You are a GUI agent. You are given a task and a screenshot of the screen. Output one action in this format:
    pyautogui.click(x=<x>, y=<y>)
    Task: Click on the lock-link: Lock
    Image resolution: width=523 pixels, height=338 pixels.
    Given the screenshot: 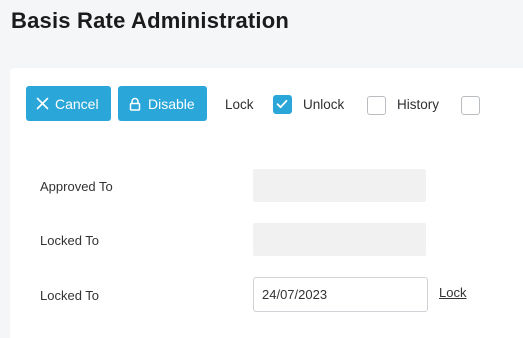 What is the action you would take?
    pyautogui.click(x=452, y=292)
    